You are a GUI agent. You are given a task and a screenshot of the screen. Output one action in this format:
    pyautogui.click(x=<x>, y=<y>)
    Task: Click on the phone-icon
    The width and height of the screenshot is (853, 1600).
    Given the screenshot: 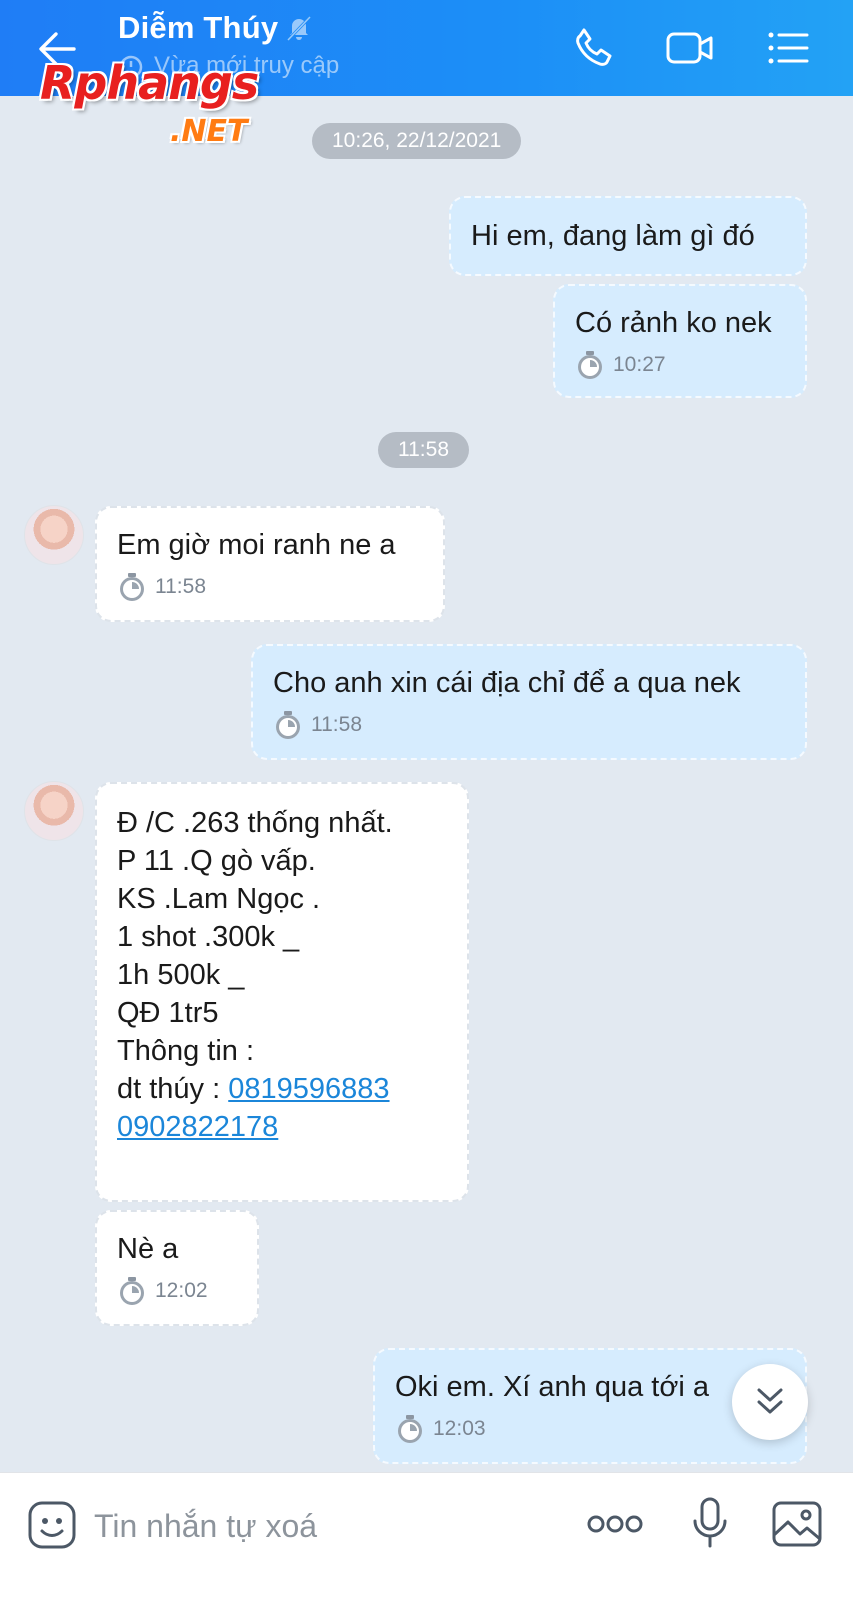 What is the action you would take?
    pyautogui.click(x=594, y=48)
    